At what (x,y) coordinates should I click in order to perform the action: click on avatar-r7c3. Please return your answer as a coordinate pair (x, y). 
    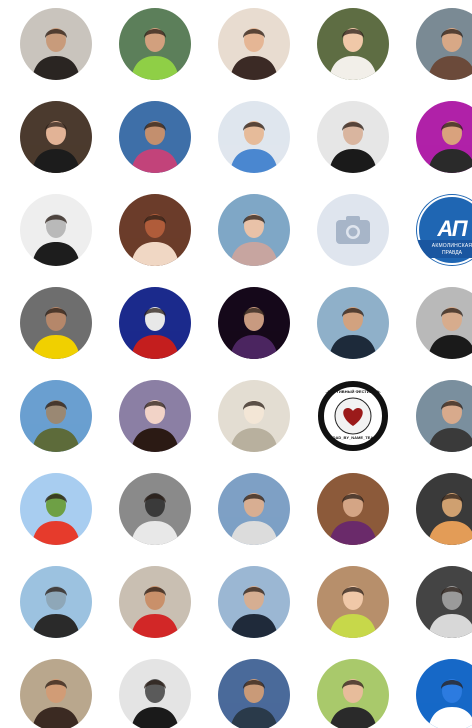
    Looking at the image, I should click on (254, 602).